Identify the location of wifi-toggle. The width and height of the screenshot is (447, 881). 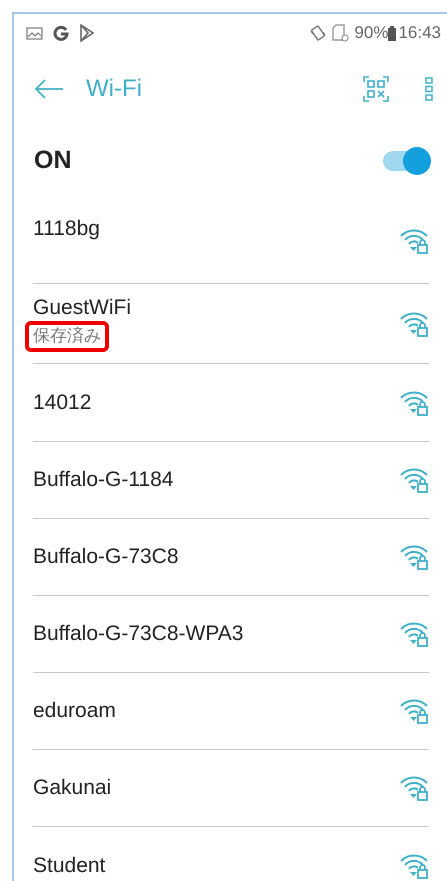
(407, 161).